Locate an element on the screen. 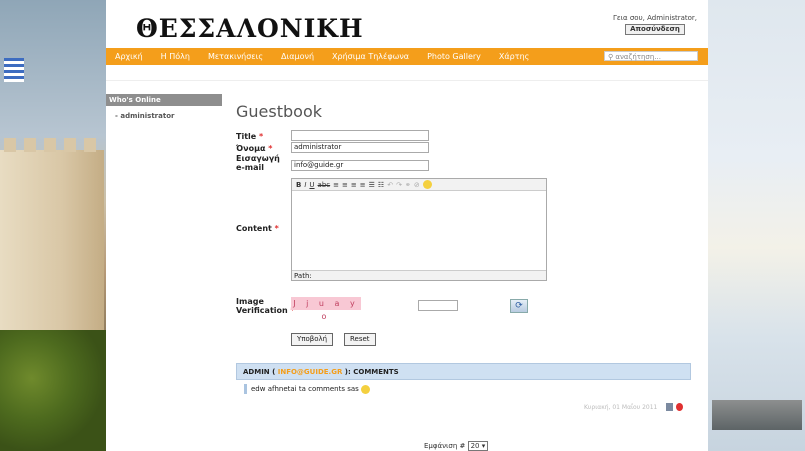 This screenshot has height=451, width=805. nav-item-gallery: Photo Gallery is located at coordinates (454, 56).